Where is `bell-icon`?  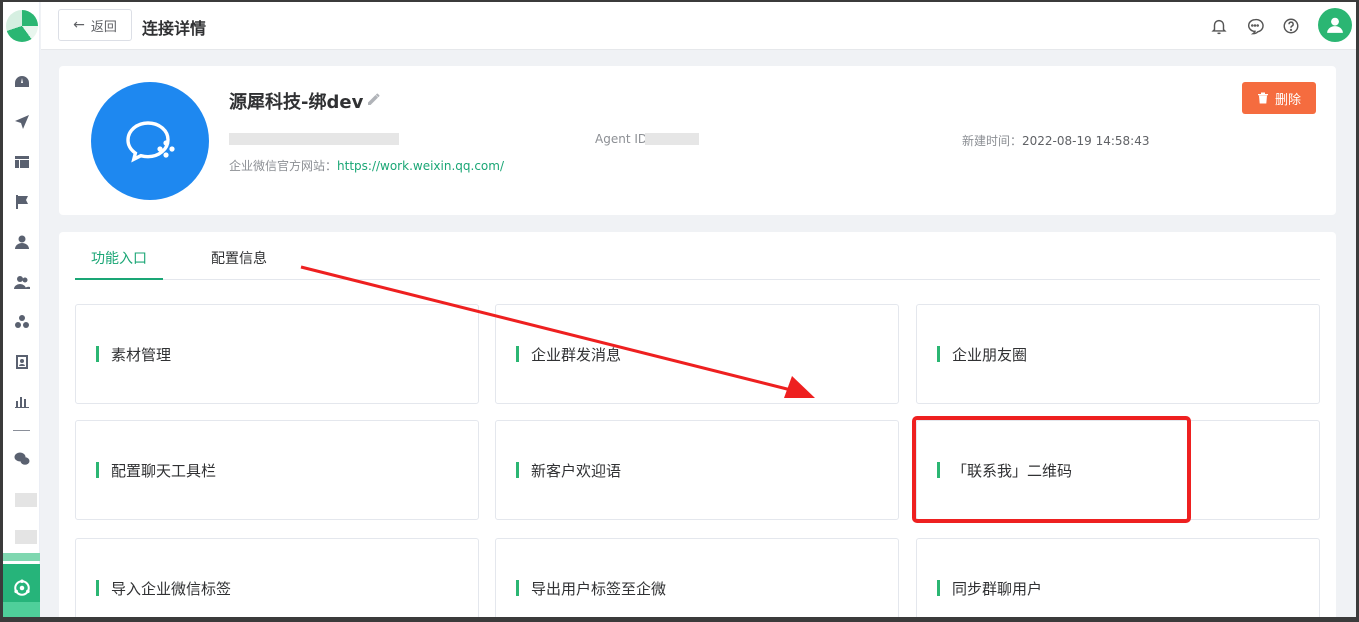
bell-icon is located at coordinates (1219, 26).